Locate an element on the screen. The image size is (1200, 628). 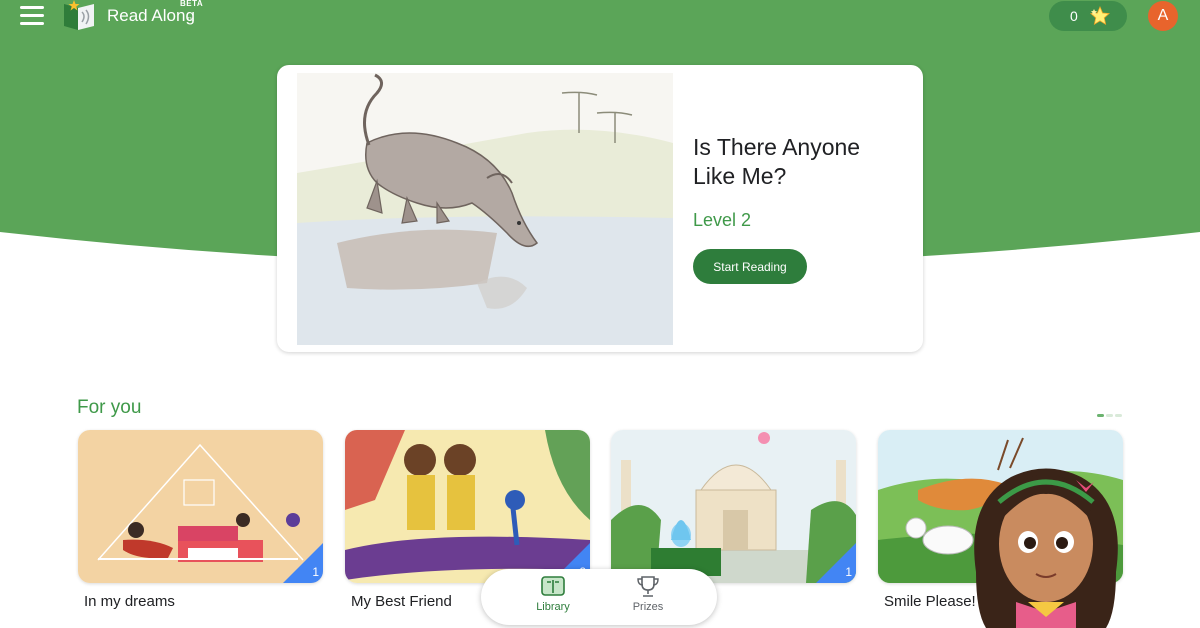
star-counter: 0 is located at coordinates (1088, 16).